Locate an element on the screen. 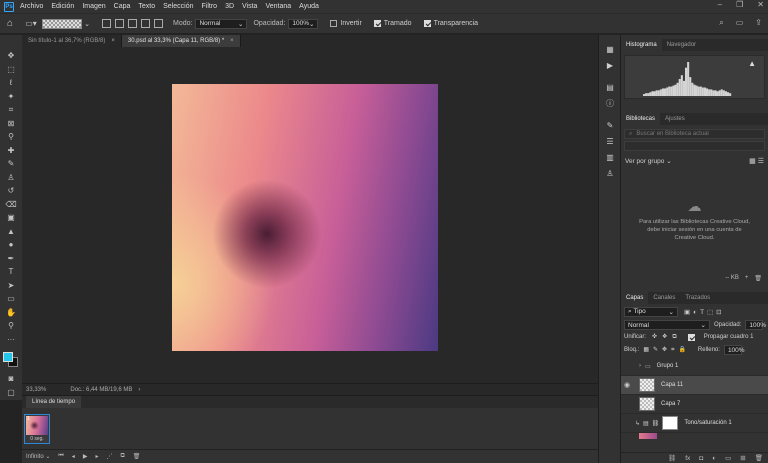 The width and height of the screenshot is (768, 463). eye-icon: ◉ is located at coordinates (627, 385).